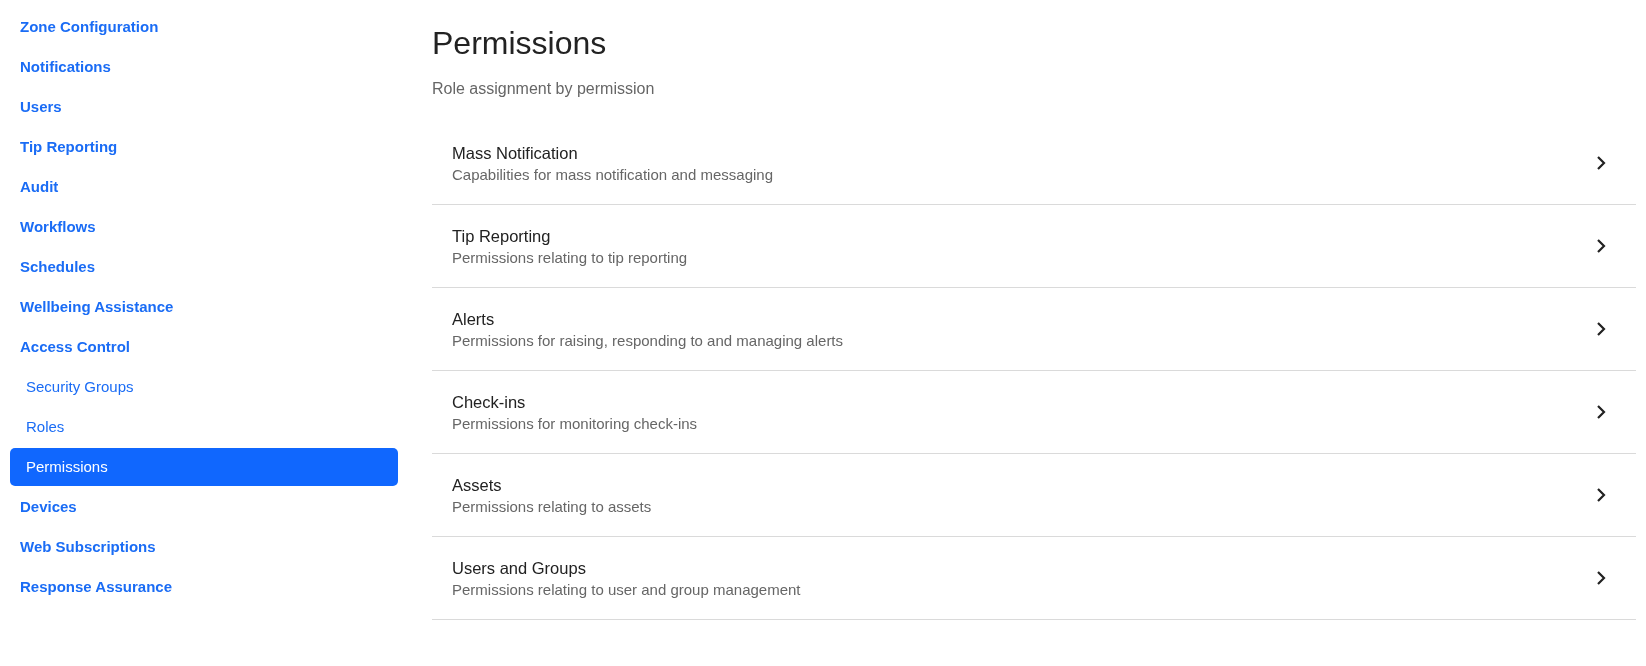 Image resolution: width=1646 pixels, height=666 pixels. I want to click on permission-title: Assets, so click(477, 485).